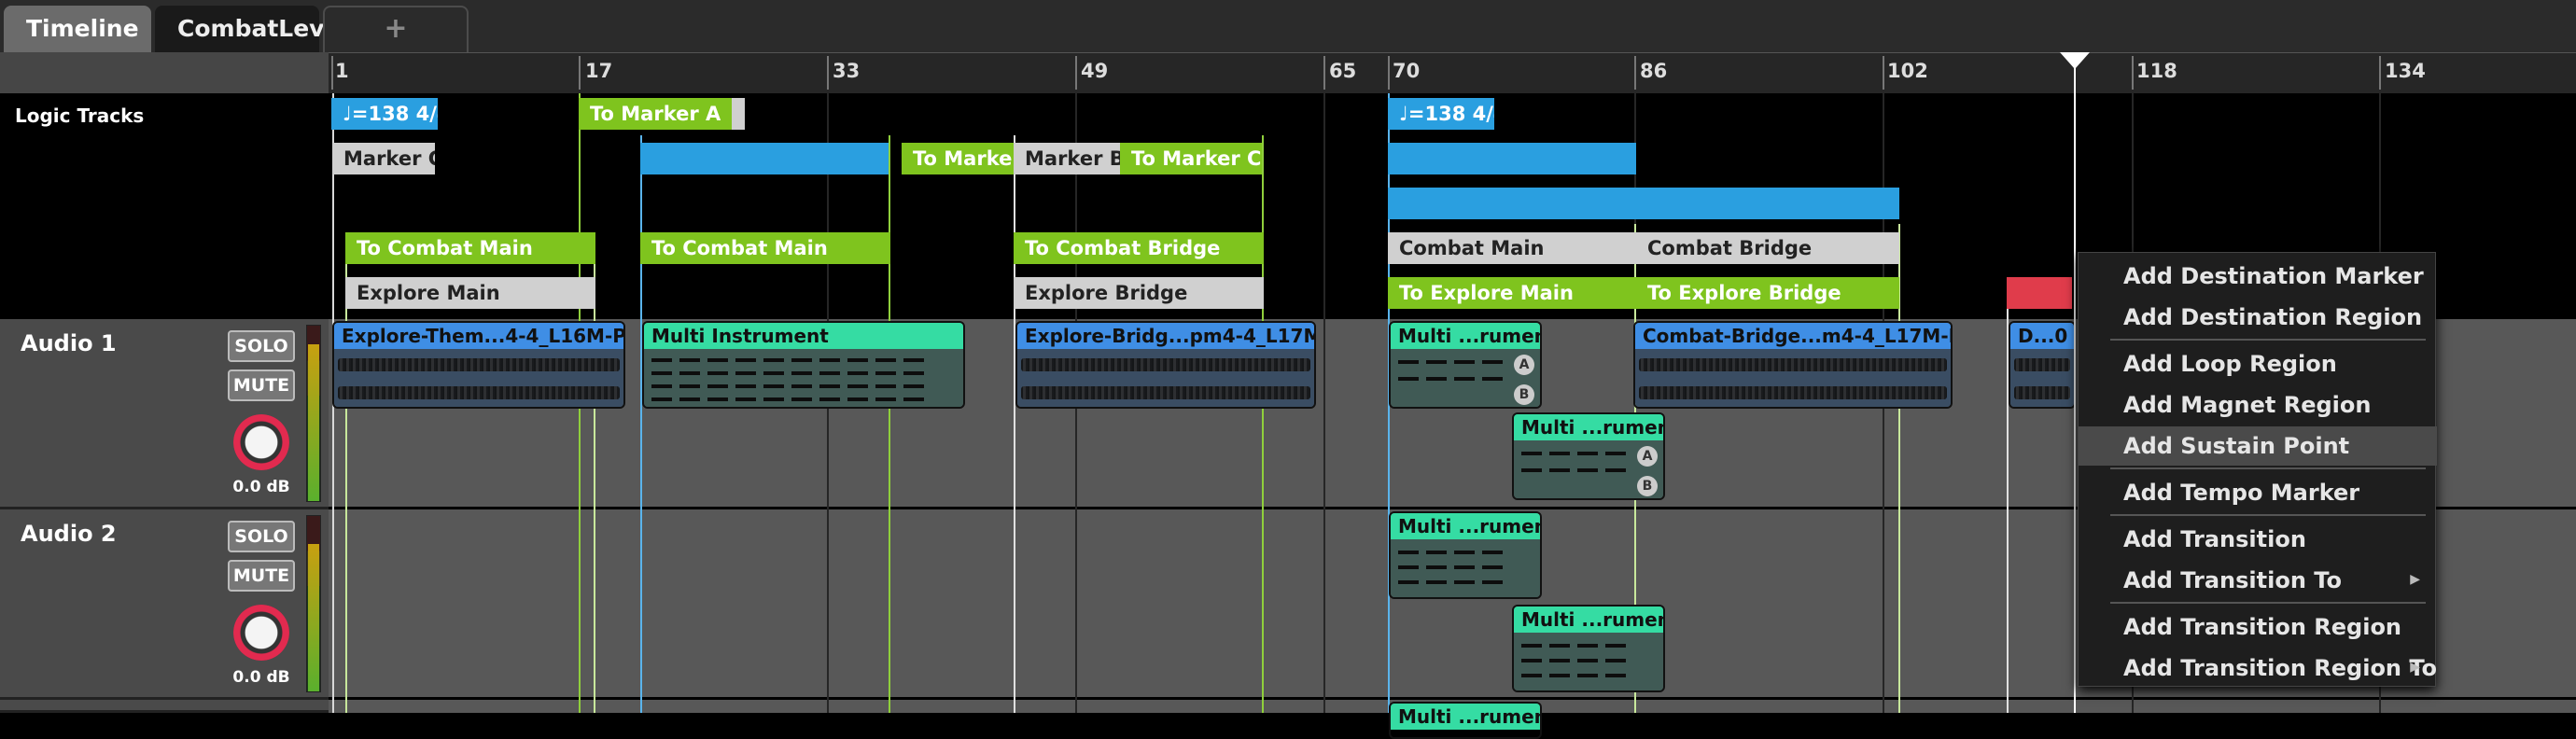 The image size is (2576, 739). Describe the element at coordinates (1067, 158) in the screenshot. I see `destination-marker-b: Marker B` at that location.